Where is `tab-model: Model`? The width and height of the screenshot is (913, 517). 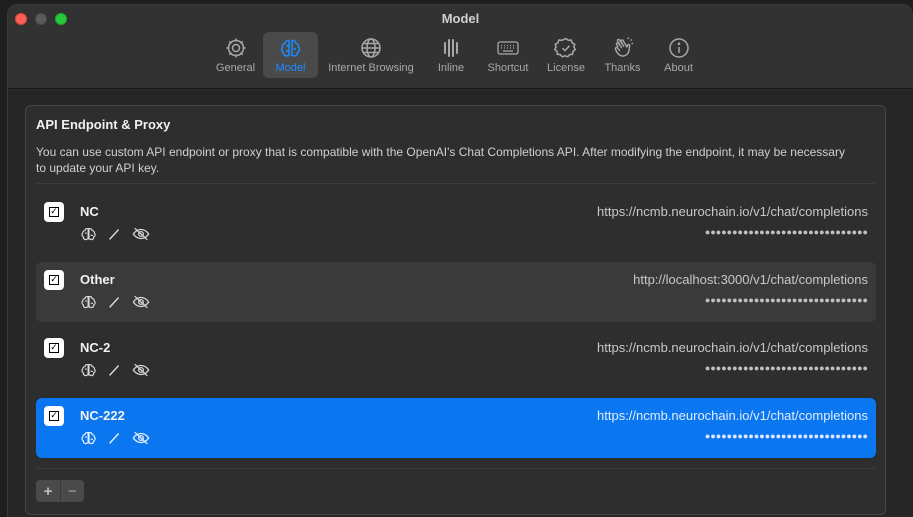 tab-model: Model is located at coordinates (290, 55).